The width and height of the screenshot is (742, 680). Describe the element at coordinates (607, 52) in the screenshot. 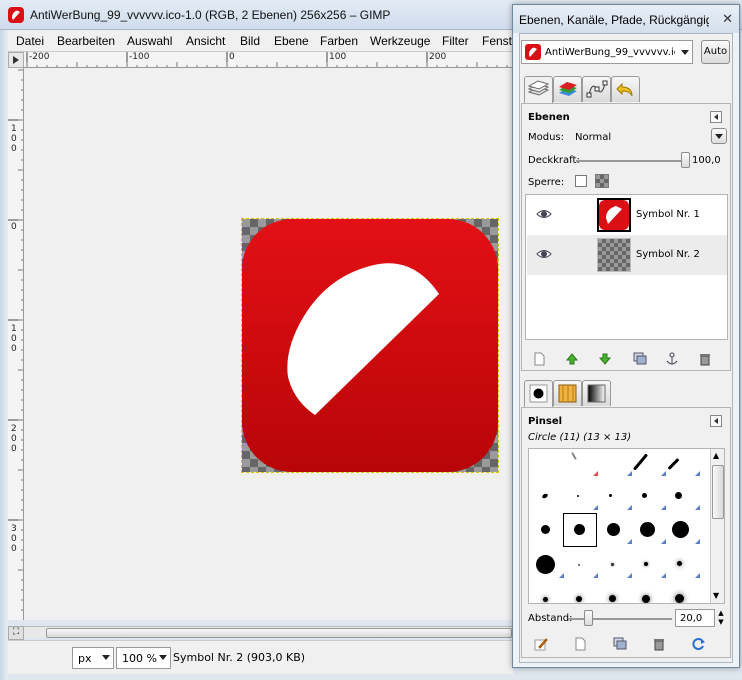

I see `image-select: AntiWerBung_99_vvvvvv.ico-1` at that location.